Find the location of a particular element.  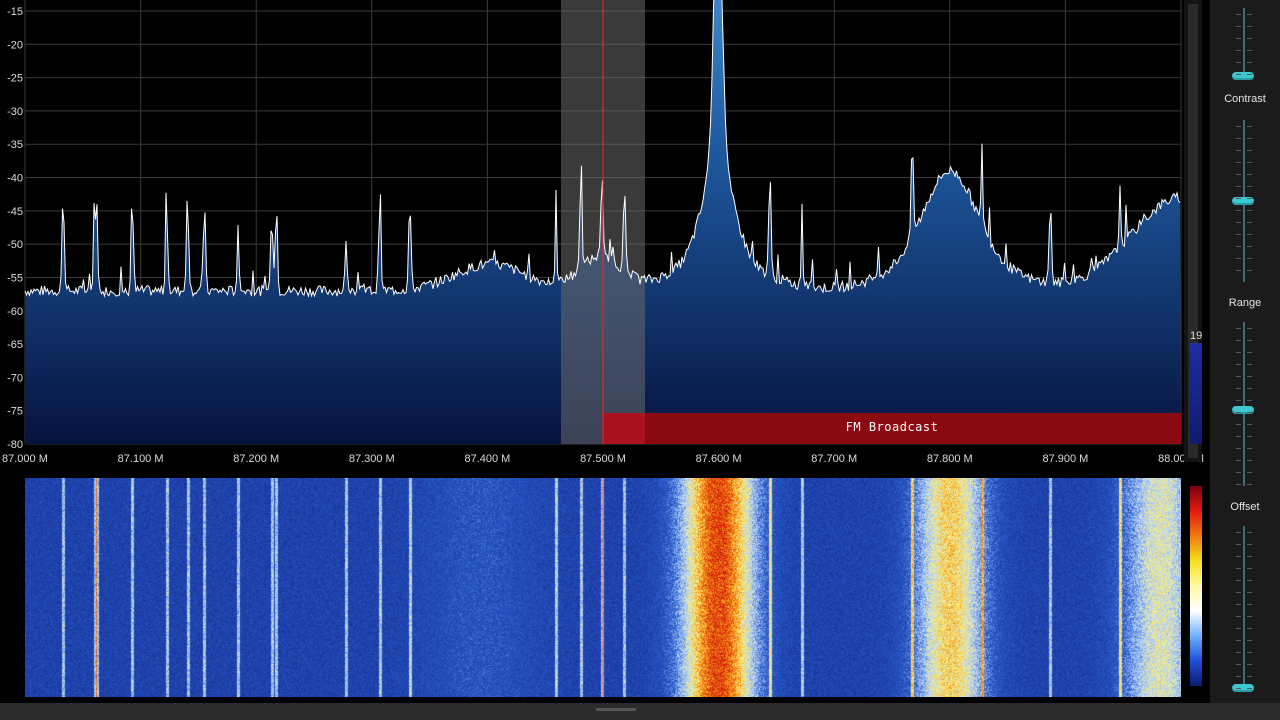

contrast-slider-track is located at coordinates (1244, 44).